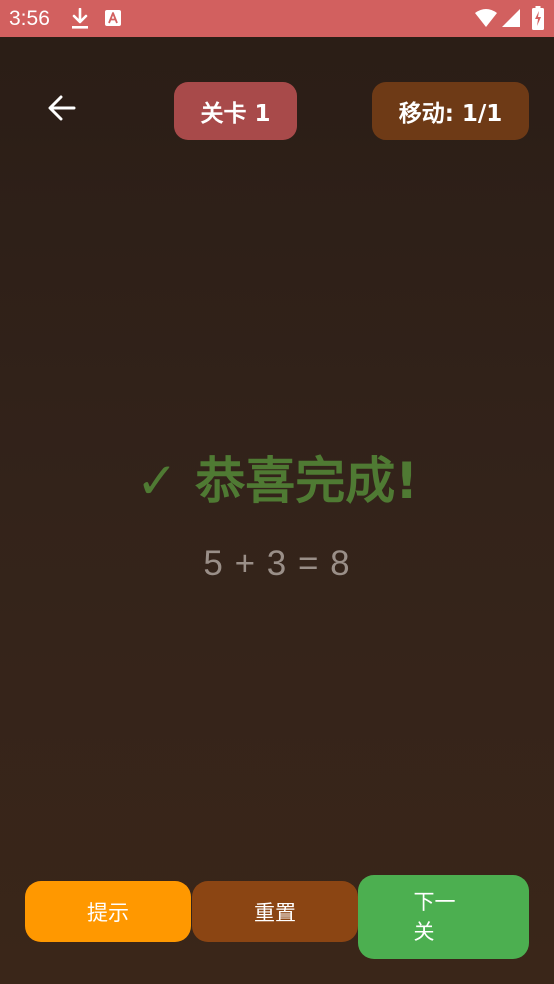 The width and height of the screenshot is (554, 984). I want to click on next-level-button-label: 下一关, so click(434, 917).